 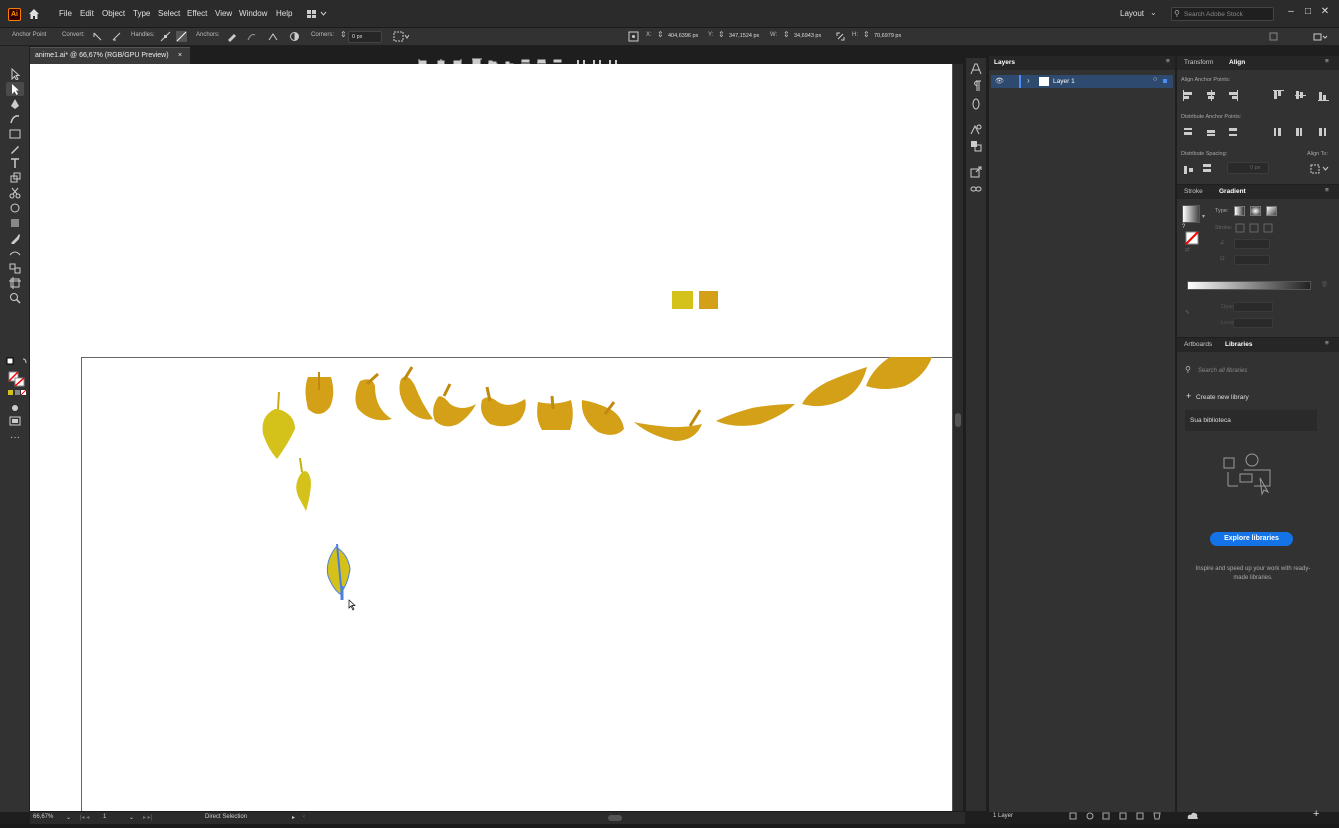 I want to click on remove-anchor-icon, so click(x=231, y=36).